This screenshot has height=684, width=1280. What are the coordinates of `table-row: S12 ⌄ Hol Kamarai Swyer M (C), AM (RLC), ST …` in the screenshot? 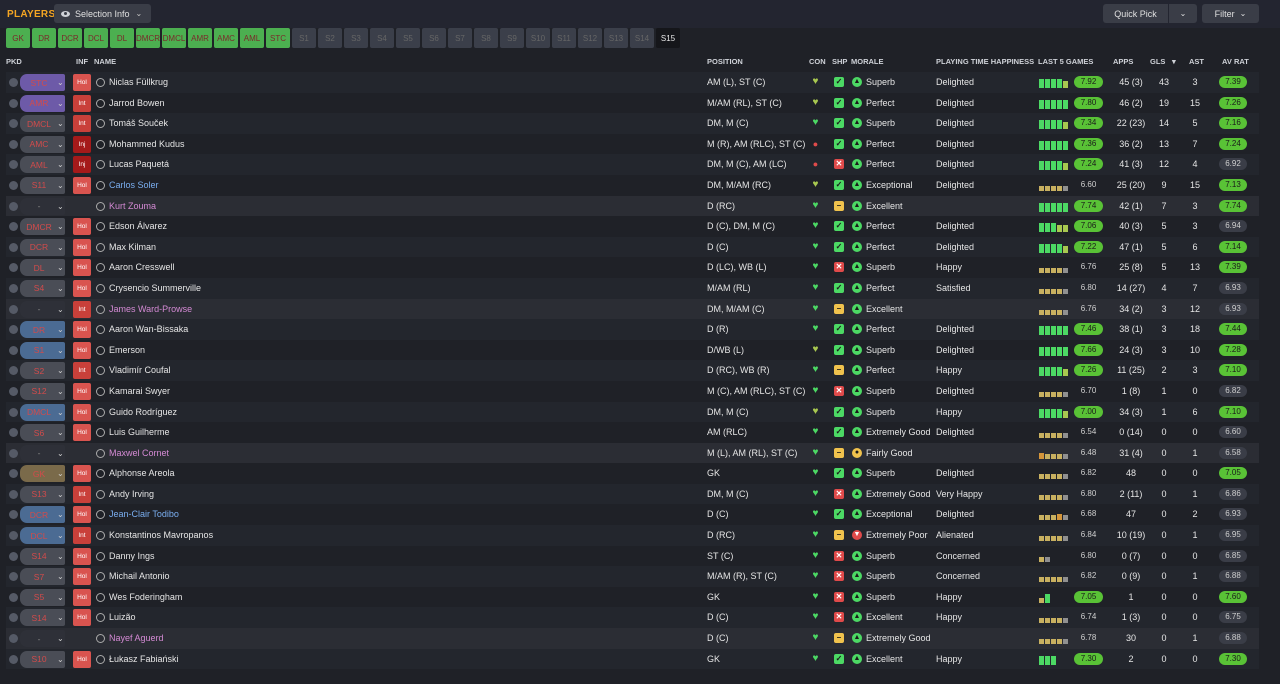 It's located at (632, 391).